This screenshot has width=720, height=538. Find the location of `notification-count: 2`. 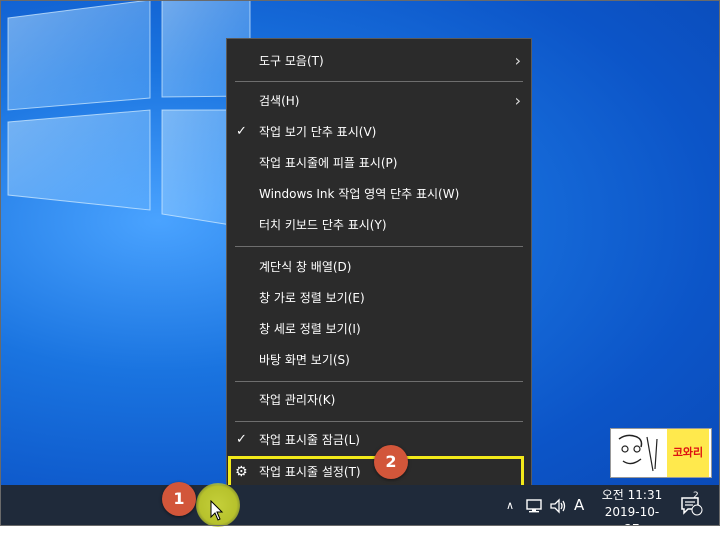

notification-count: 2 is located at coordinates (696, 496).